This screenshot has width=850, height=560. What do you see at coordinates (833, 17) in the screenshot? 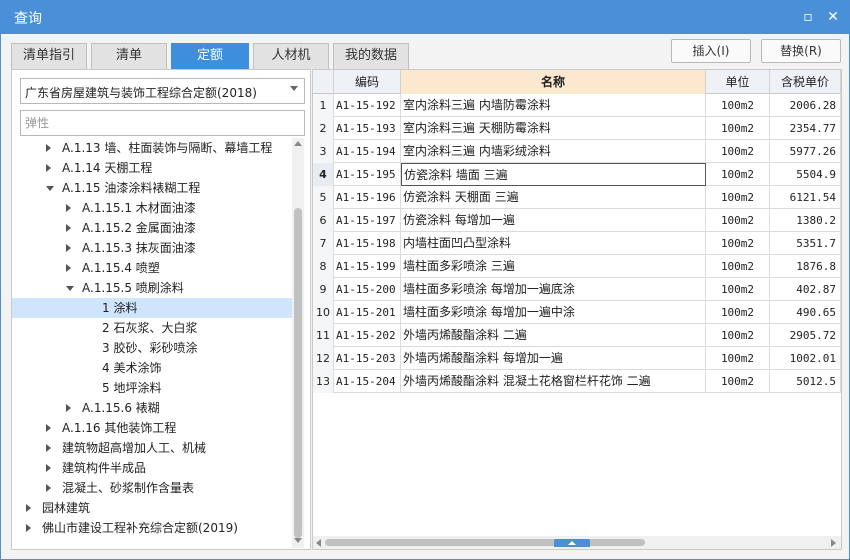
I see `close-icon: ✕` at bounding box center [833, 17].